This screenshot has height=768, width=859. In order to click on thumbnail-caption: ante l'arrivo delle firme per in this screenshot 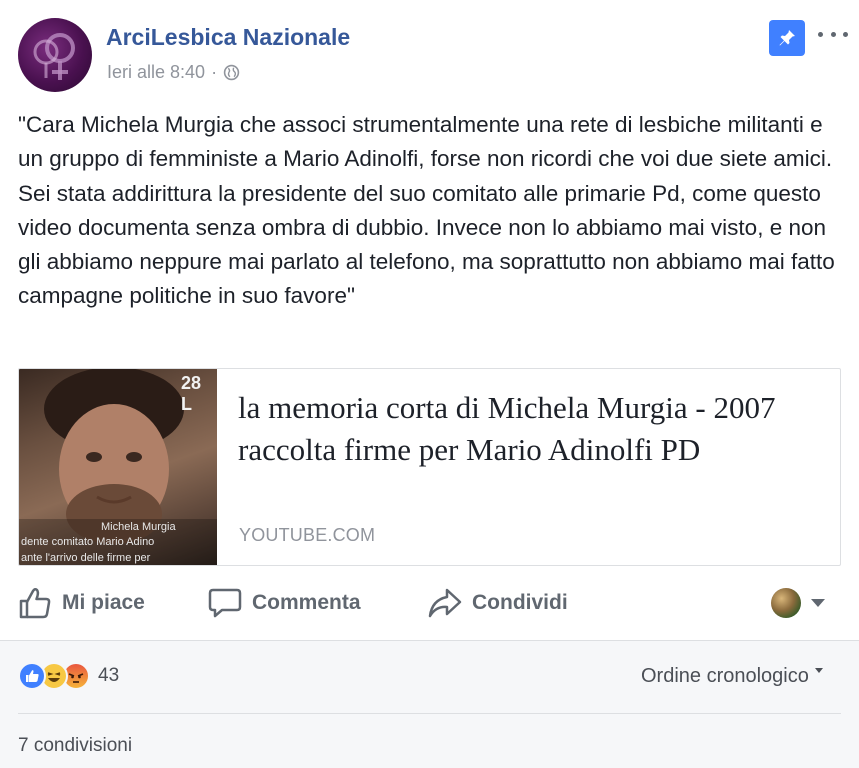, I will do `click(86, 558)`.